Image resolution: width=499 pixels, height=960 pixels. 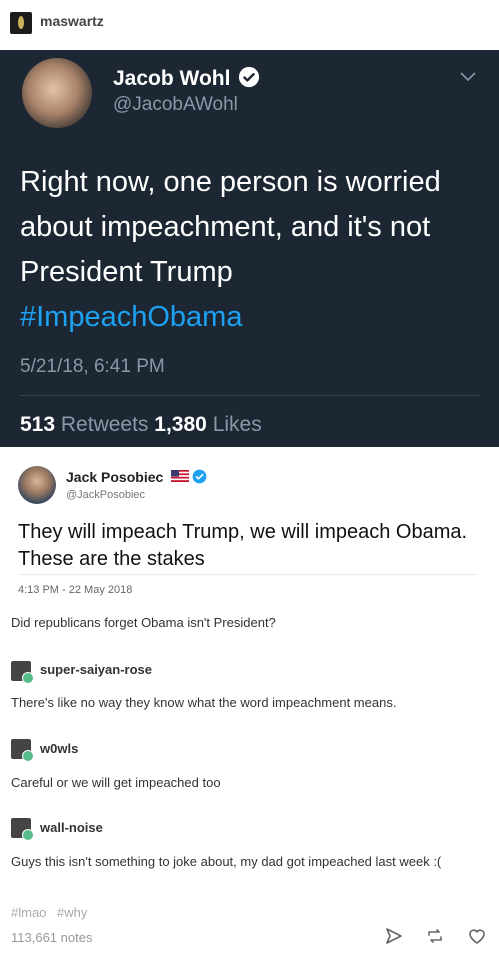 I want to click on tag-link: #why, so click(x=72, y=912).